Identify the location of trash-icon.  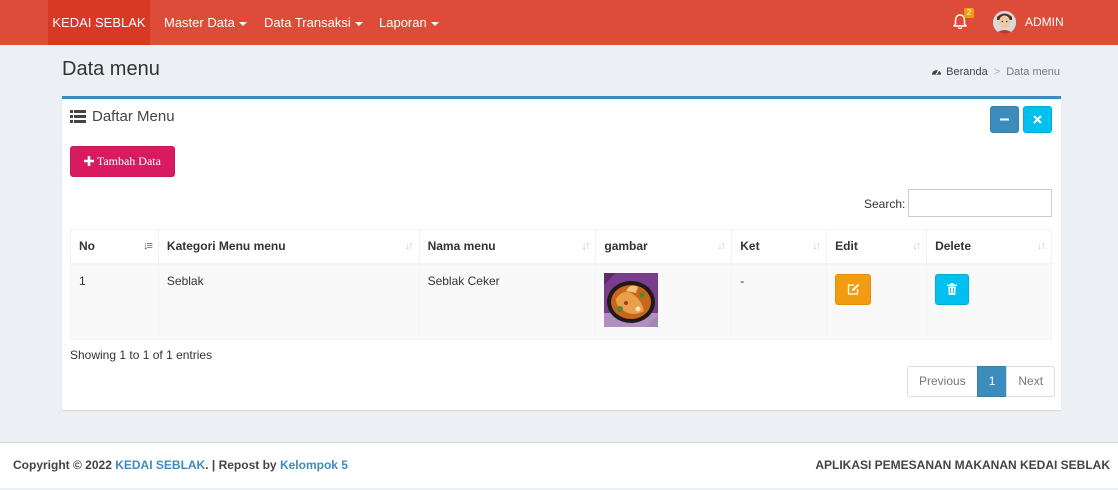
(952, 289).